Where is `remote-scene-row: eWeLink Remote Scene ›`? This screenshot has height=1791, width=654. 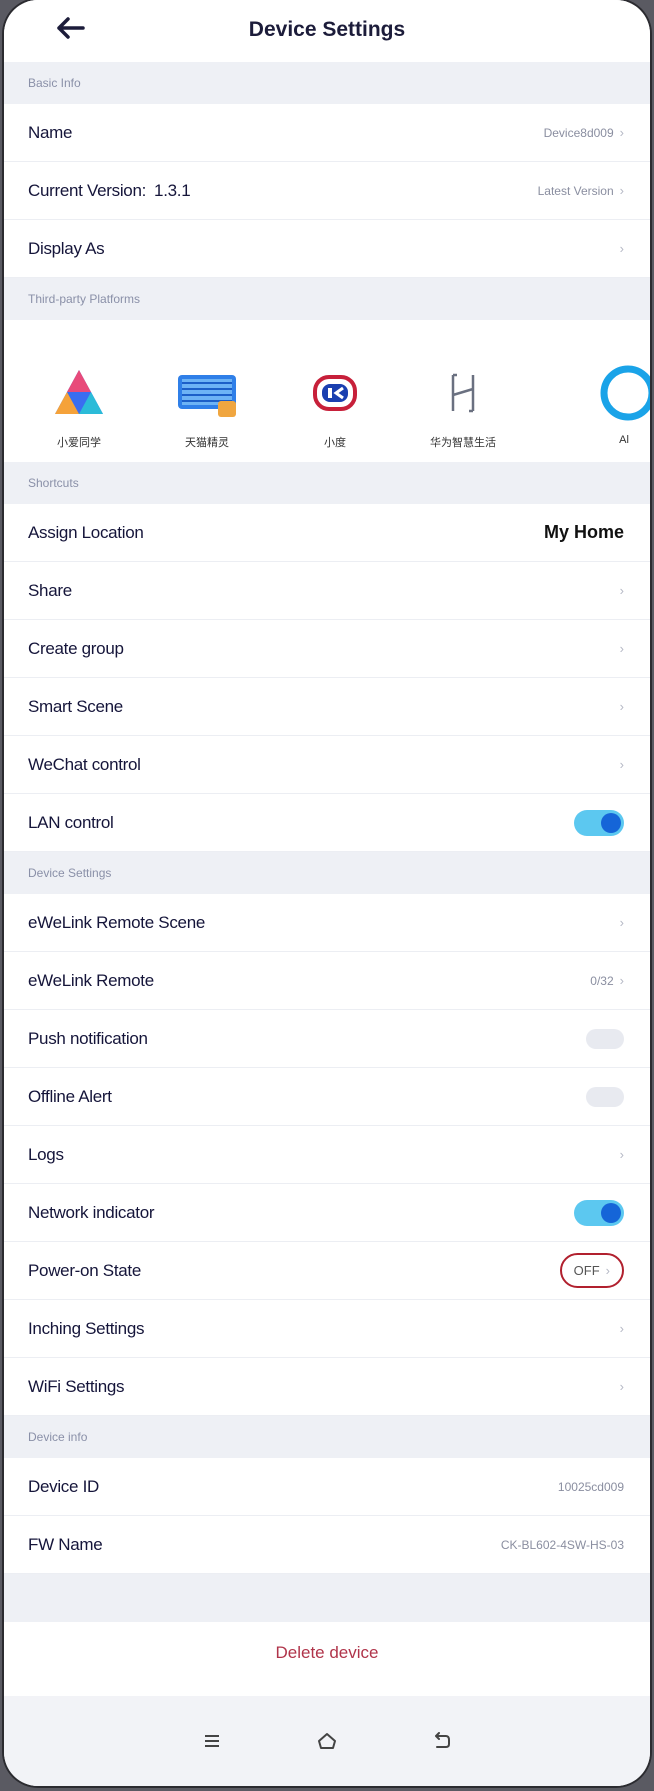
remote-scene-row: eWeLink Remote Scene › is located at coordinates (327, 923).